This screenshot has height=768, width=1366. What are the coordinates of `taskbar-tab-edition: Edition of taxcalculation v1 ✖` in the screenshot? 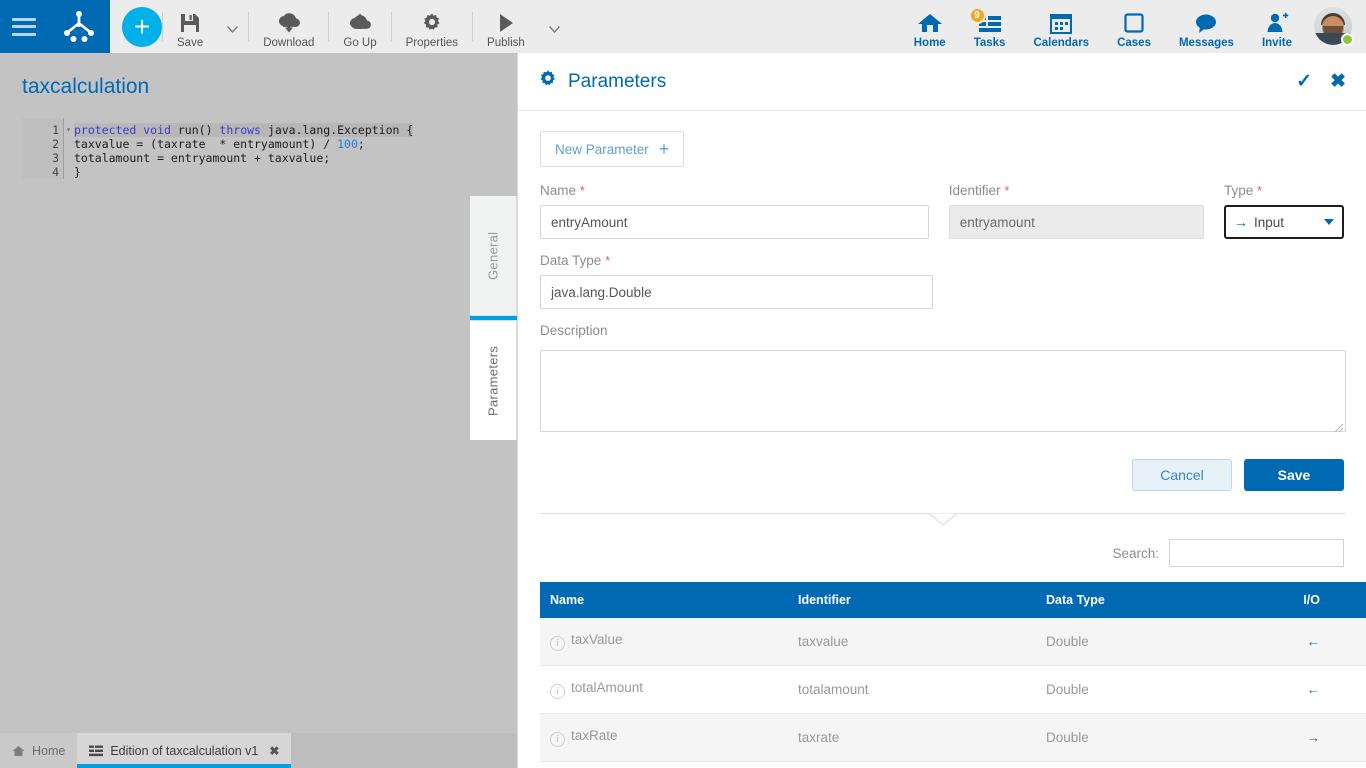 It's located at (184, 750).